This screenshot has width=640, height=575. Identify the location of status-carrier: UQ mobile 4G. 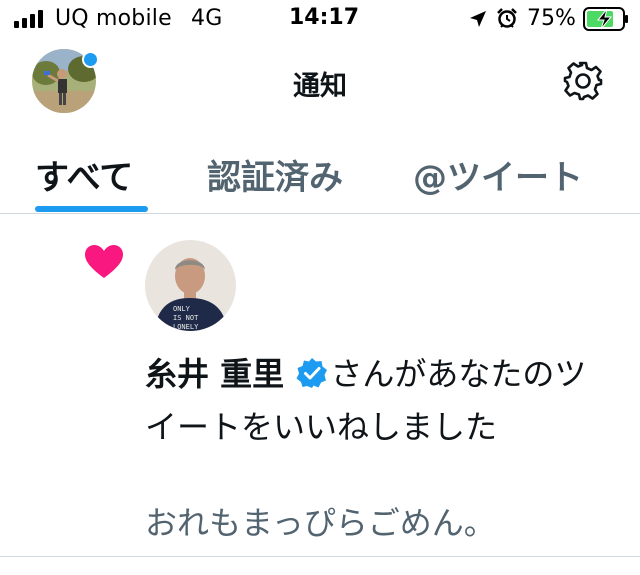
(138, 18).